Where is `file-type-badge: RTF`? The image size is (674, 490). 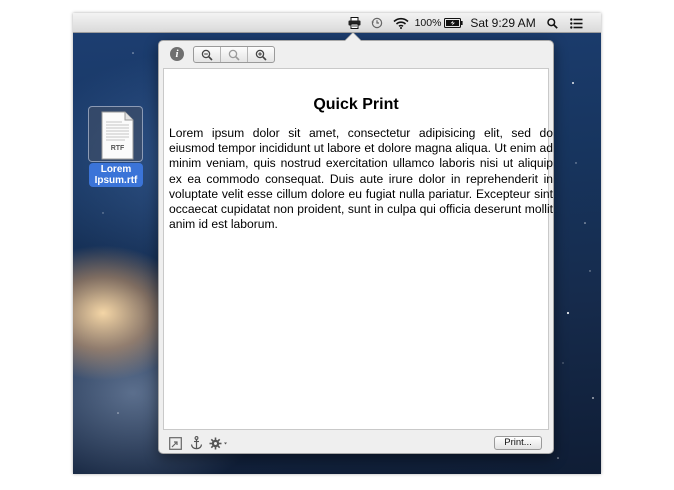
file-type-badge: RTF is located at coordinates (117, 148).